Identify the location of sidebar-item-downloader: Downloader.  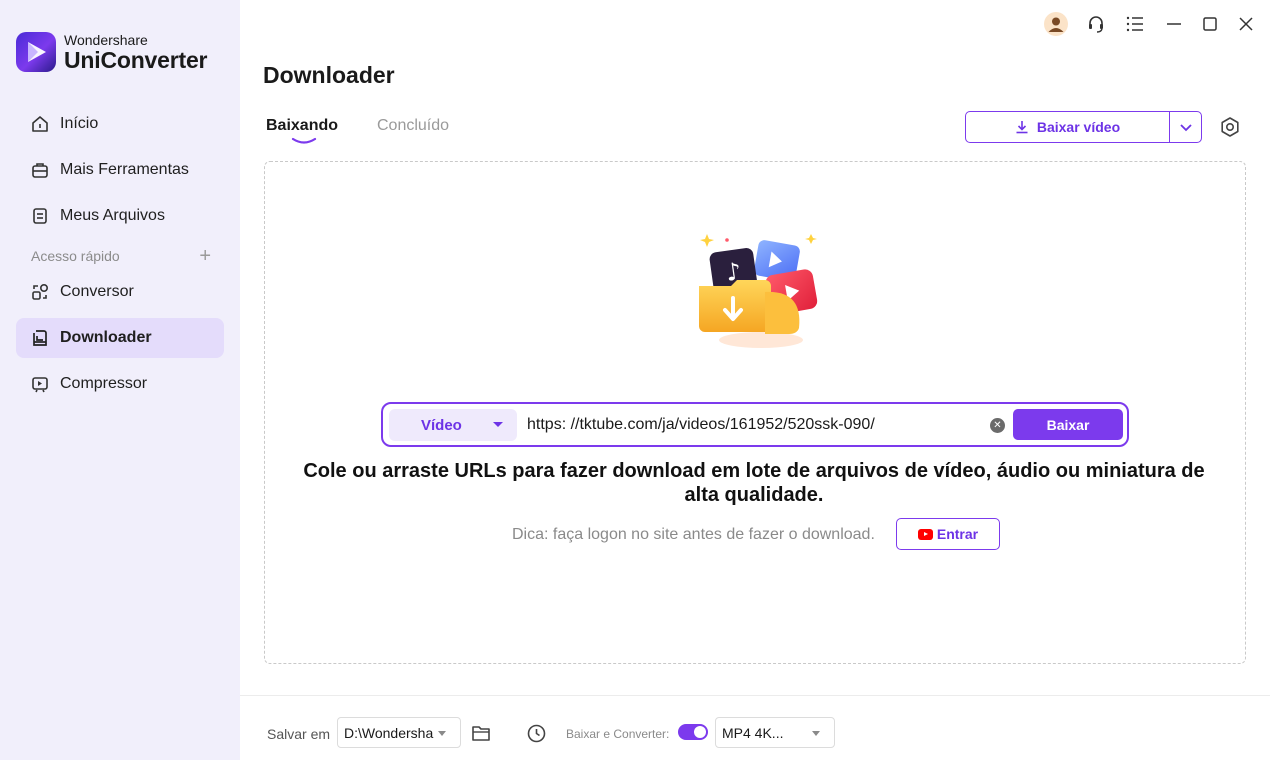
(120, 338).